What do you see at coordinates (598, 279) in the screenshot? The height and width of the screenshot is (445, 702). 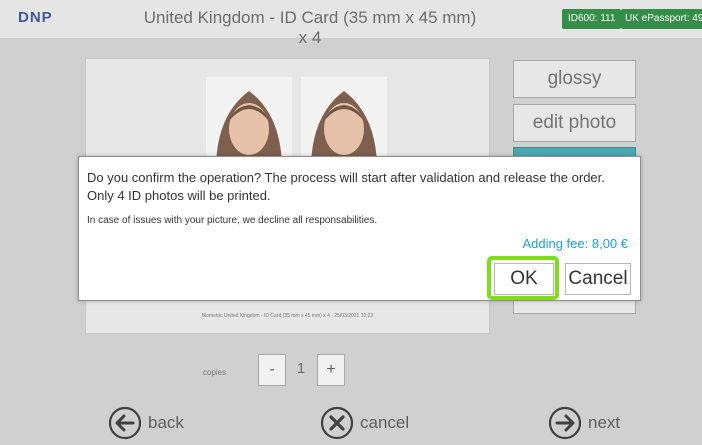 I see `dialog-cancel-button: Cancel` at bounding box center [598, 279].